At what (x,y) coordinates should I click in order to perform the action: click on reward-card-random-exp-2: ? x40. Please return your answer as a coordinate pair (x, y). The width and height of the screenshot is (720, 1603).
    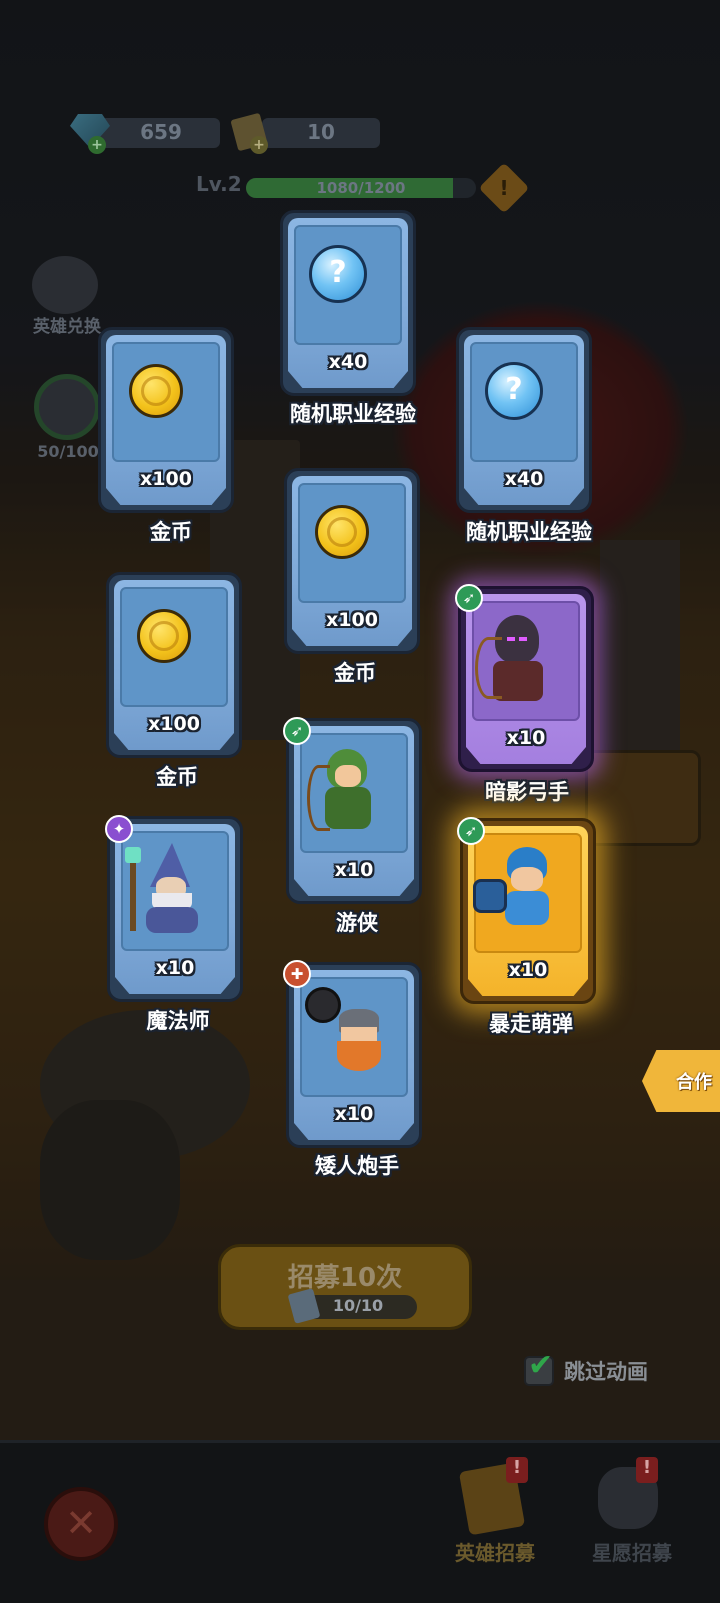
    Looking at the image, I should click on (524, 420).